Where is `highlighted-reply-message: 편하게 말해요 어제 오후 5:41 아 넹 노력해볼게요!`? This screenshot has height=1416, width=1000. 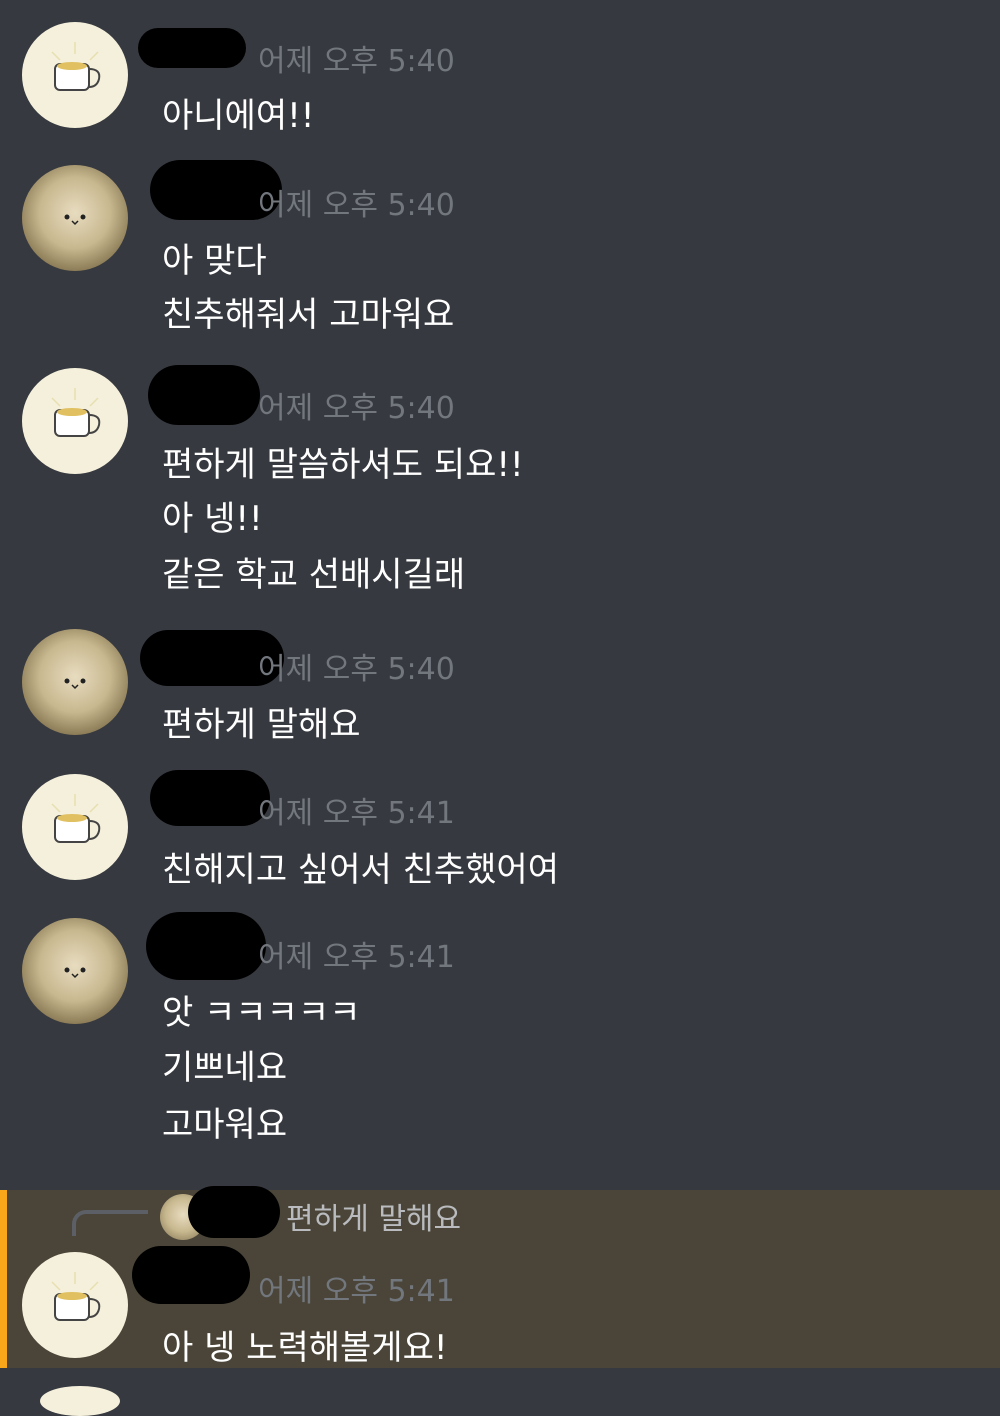
highlighted-reply-message: 편하게 말해요 어제 오후 5:41 아 넹 노력해볼게요! is located at coordinates (500, 1277).